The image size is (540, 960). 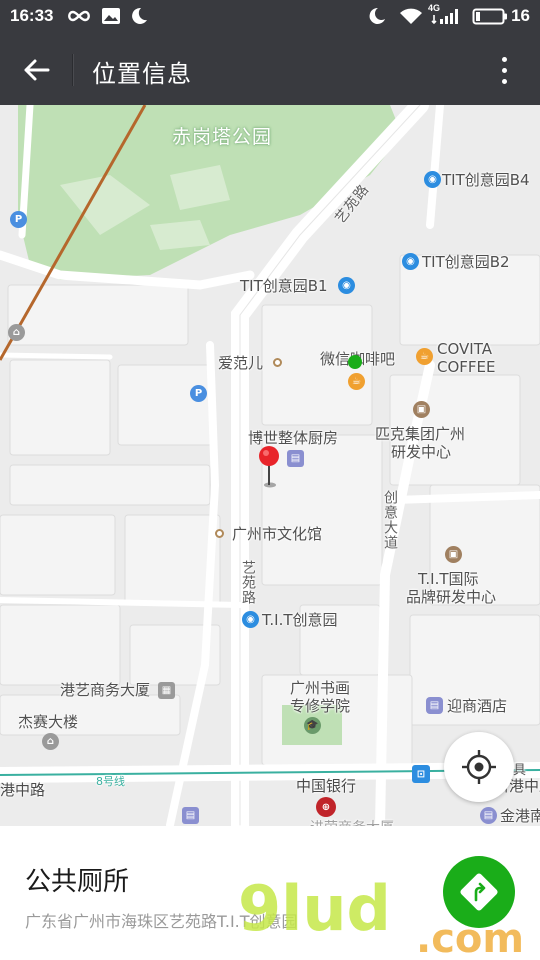 What do you see at coordinates (421, 774) in the screenshot?
I see `metro-icon: ⊡` at bounding box center [421, 774].